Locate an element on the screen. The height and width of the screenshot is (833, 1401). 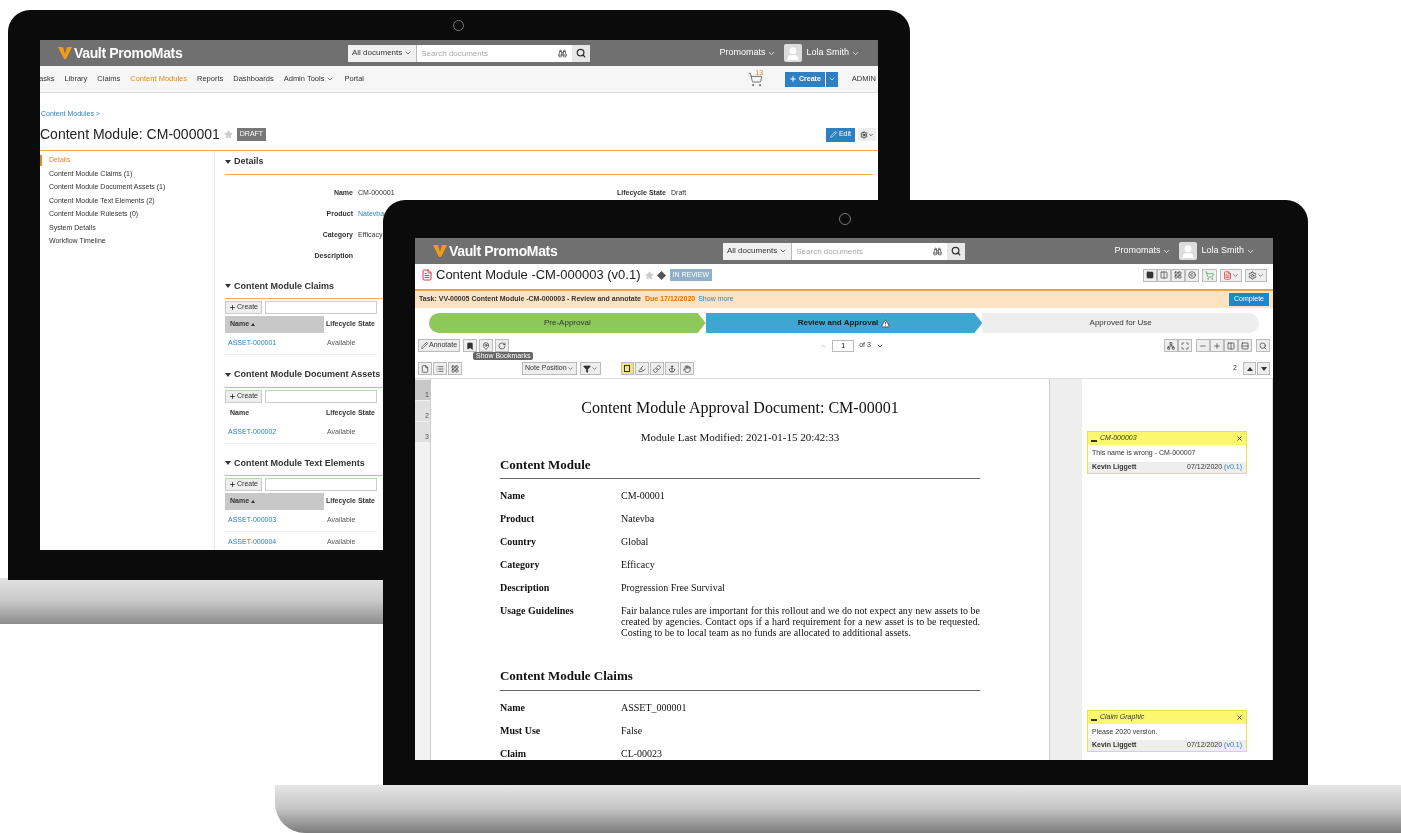
document-field-value: Fair balance rules are important for this rollout and we do not expect any new assets to be created by agencies. Contact ops if a hard requirement for a new asset is to be requested. Costing to be to local team as no funds are allocated to additional assets. is located at coordinates (800, 621).